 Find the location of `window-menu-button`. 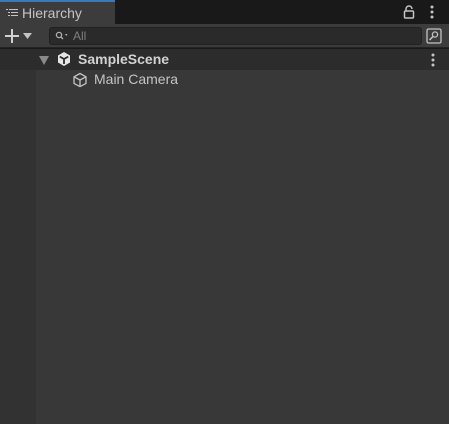

window-menu-button is located at coordinates (432, 12).